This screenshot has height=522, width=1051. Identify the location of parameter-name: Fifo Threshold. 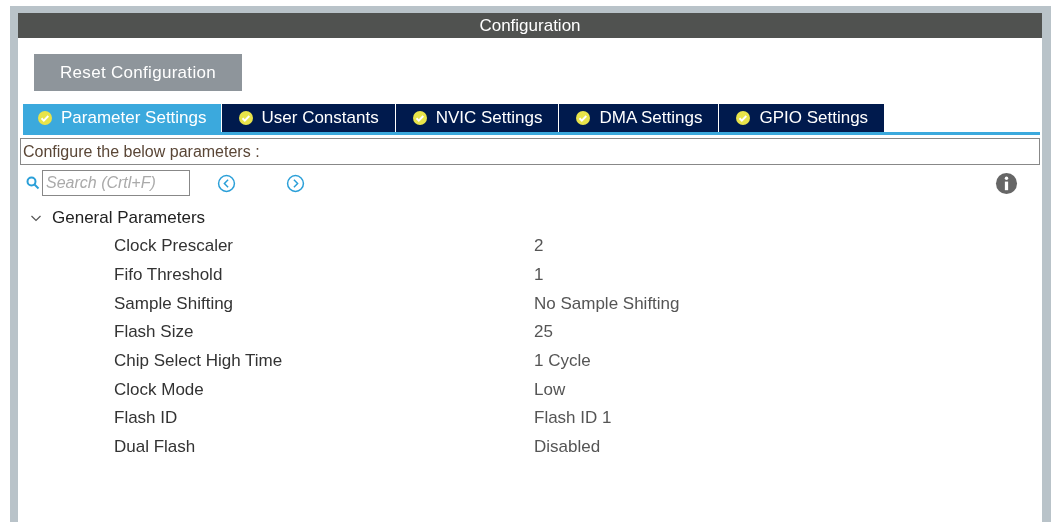
(324, 275).